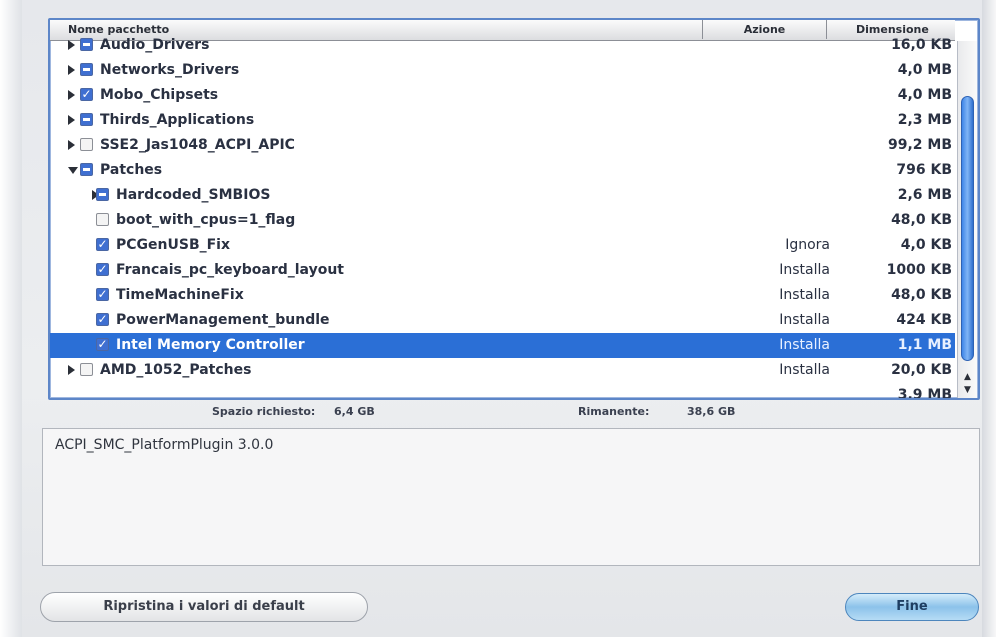 The width and height of the screenshot is (996, 637). What do you see at coordinates (614, 411) in the screenshot?
I see `space-remaining-label: Rimanente:` at bounding box center [614, 411].